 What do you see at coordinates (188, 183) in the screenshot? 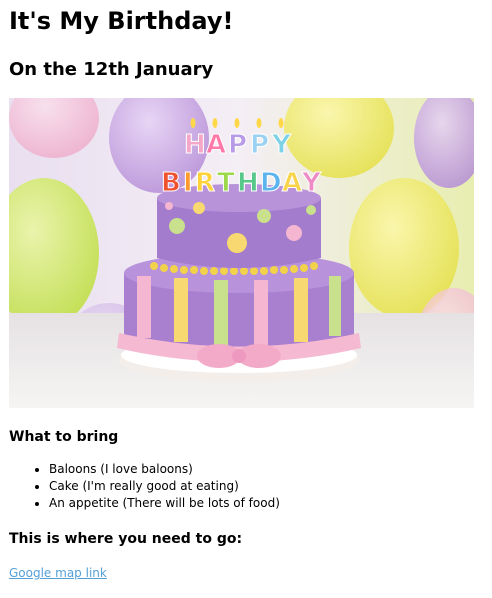
I see `svg-text: I` at bounding box center [188, 183].